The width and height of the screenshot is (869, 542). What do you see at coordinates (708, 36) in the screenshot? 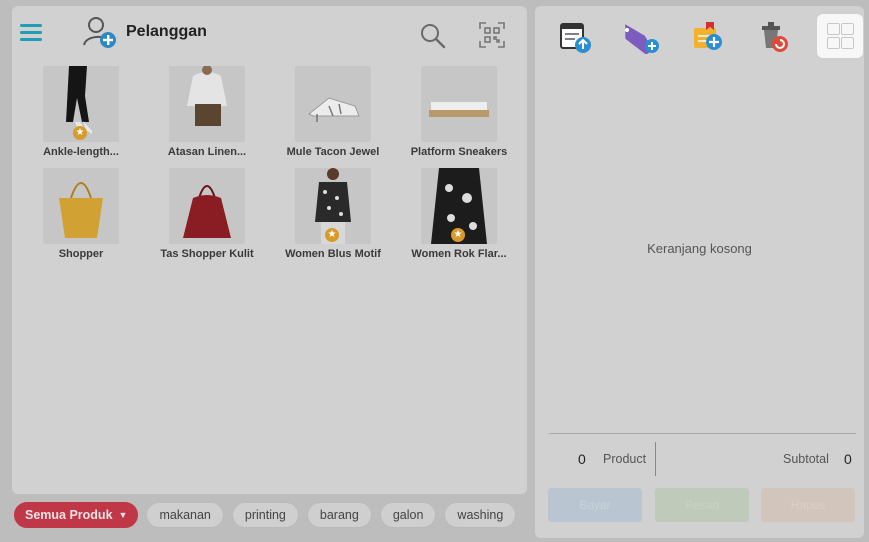
I see `add-note-icon` at bounding box center [708, 36].